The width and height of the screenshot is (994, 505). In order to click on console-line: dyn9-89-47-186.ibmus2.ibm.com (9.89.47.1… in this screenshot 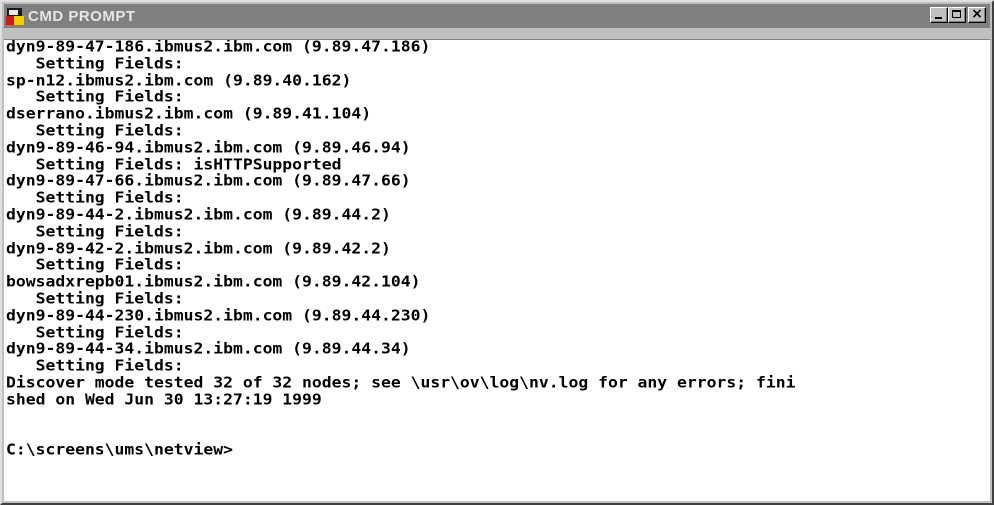, I will do `click(218, 47)`.